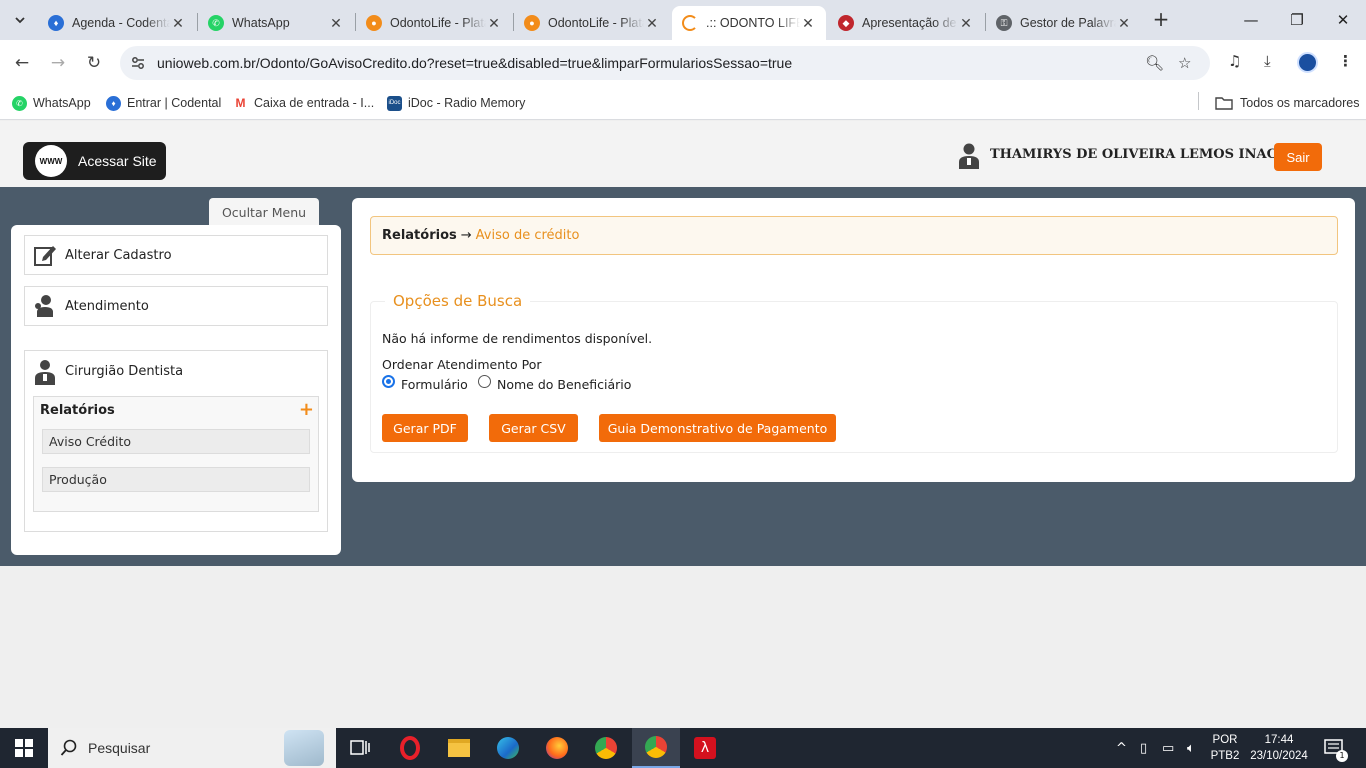 Image resolution: width=1366 pixels, height=768 pixels. Describe the element at coordinates (419, 235) in the screenshot. I see `breadcrumb-parent: Relatórios` at that location.